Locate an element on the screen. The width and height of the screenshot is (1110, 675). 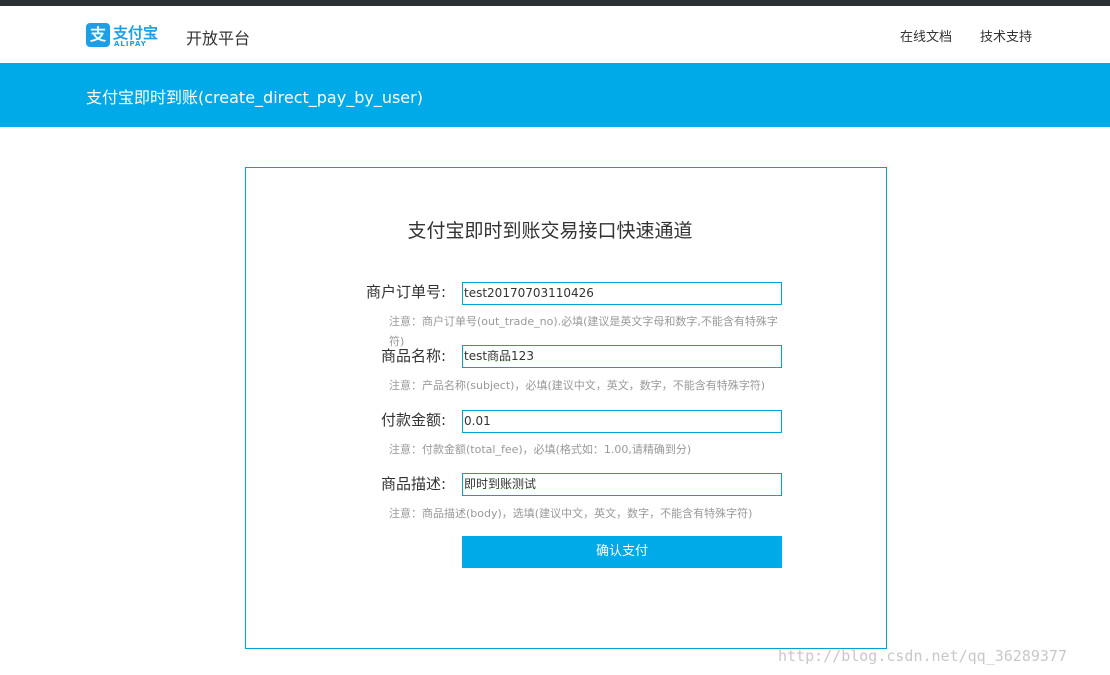
payment-amount-label: 付款金额: is located at coordinates (413, 420).